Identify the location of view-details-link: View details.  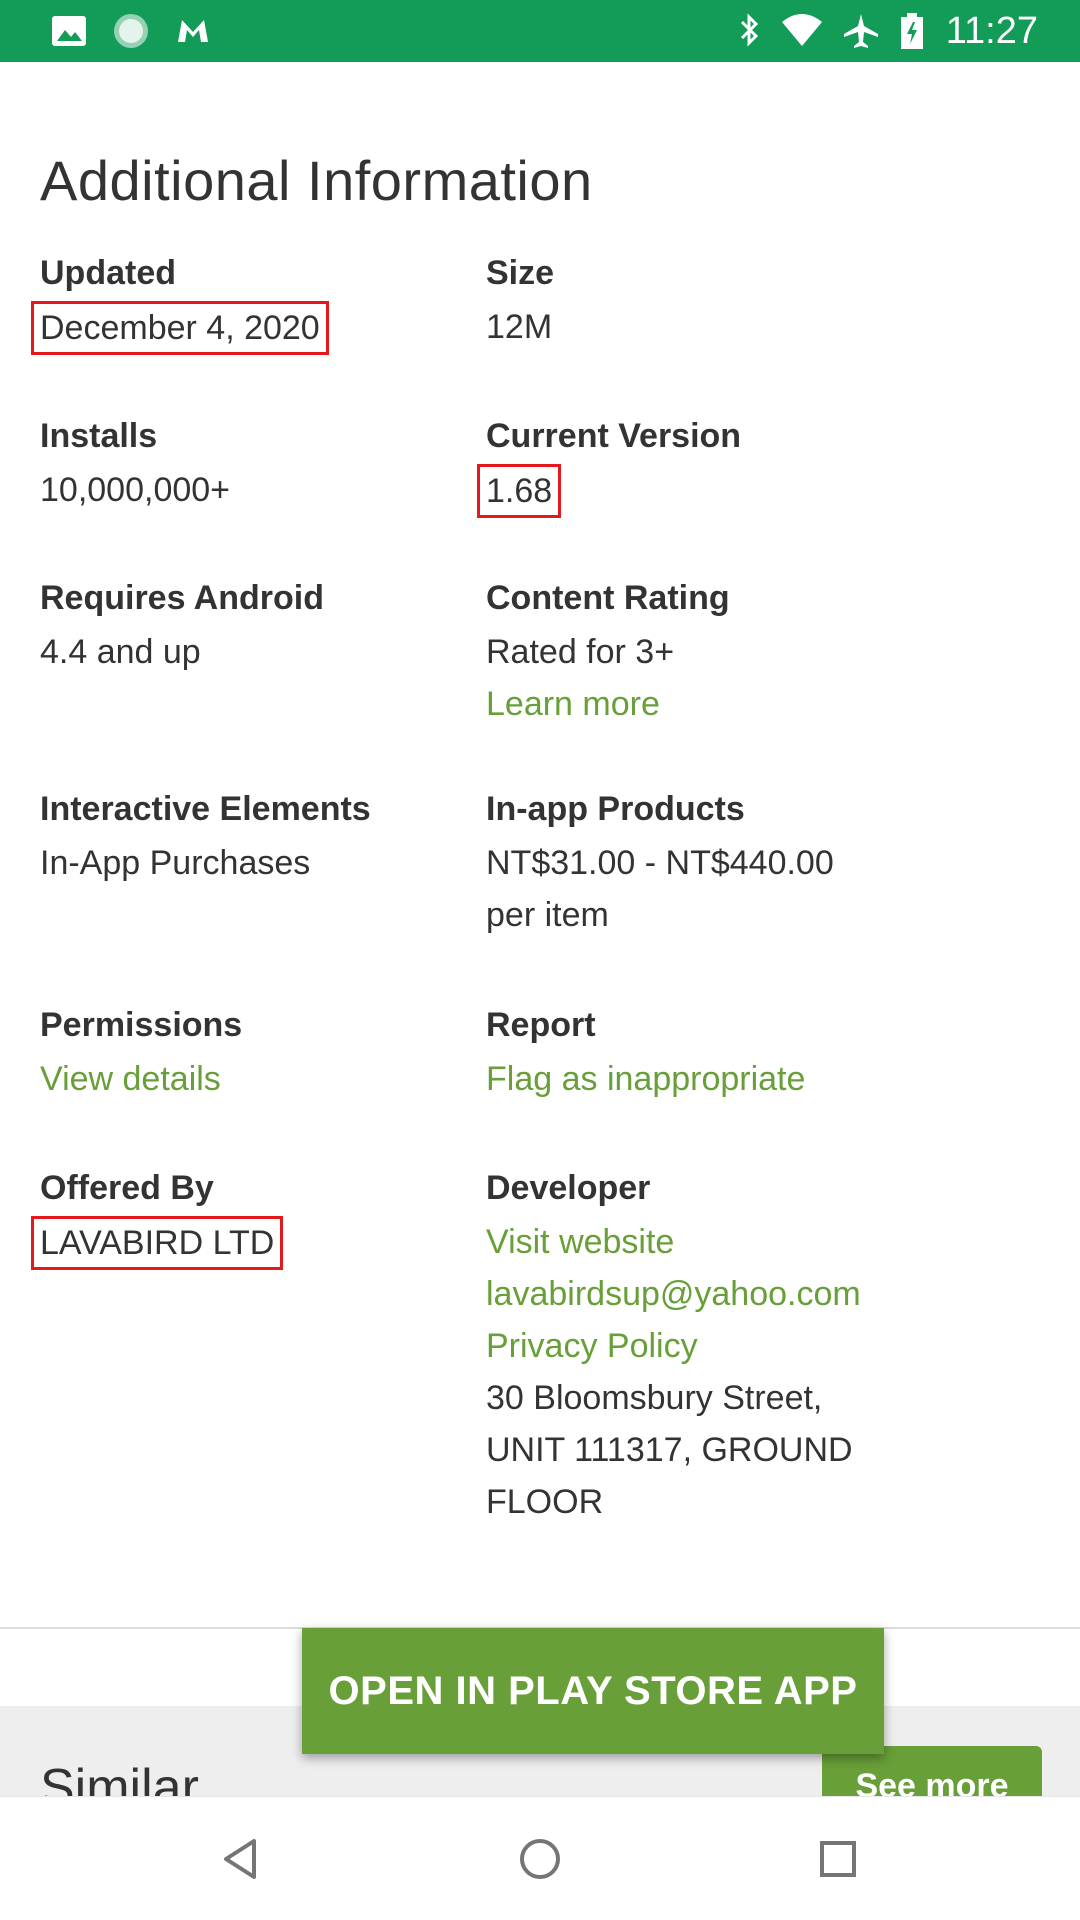
(280, 1079).